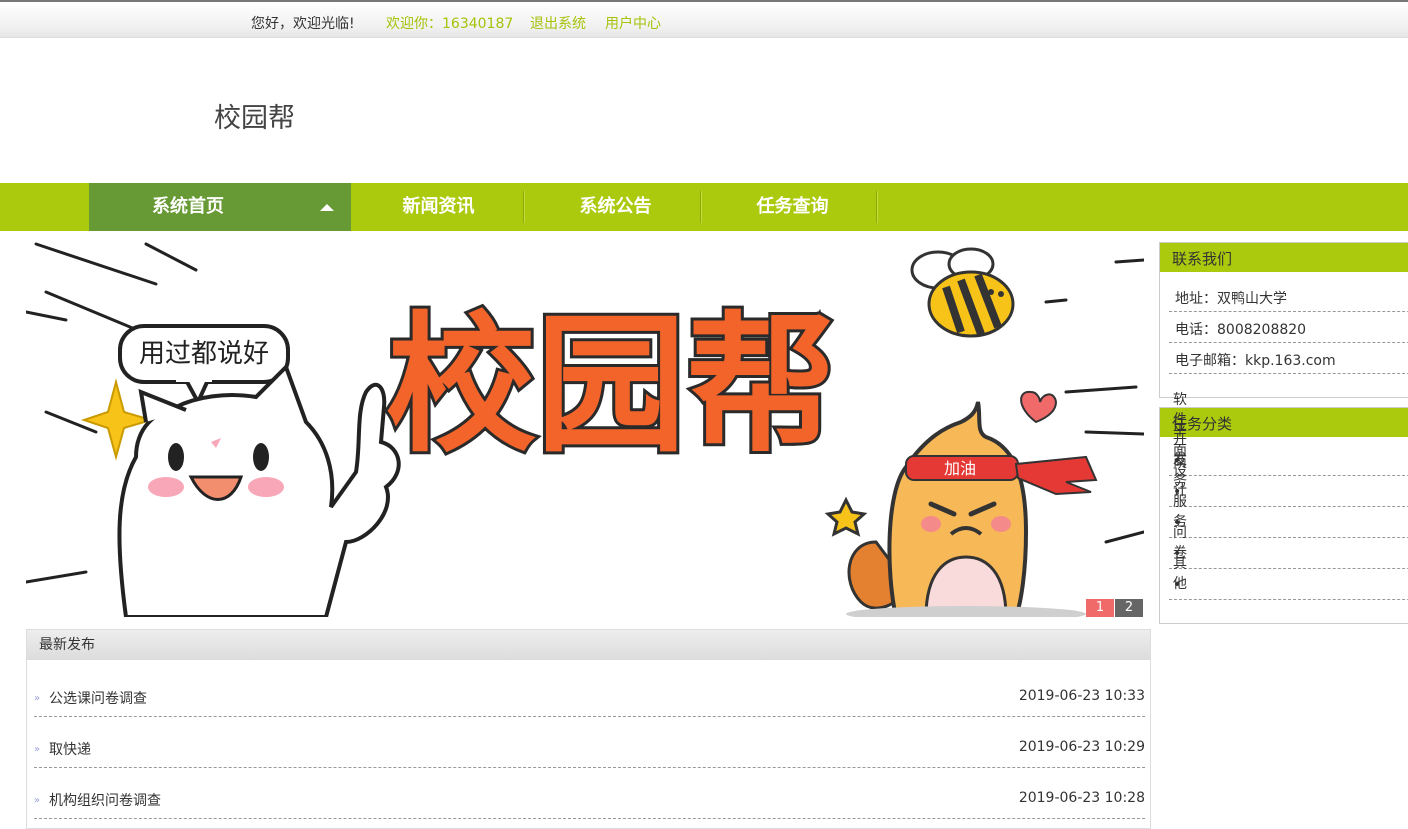 This screenshot has width=1408, height=829. I want to click on list-item: » 机构组织问卷调查 2019-06-23 10:28, so click(589, 793).